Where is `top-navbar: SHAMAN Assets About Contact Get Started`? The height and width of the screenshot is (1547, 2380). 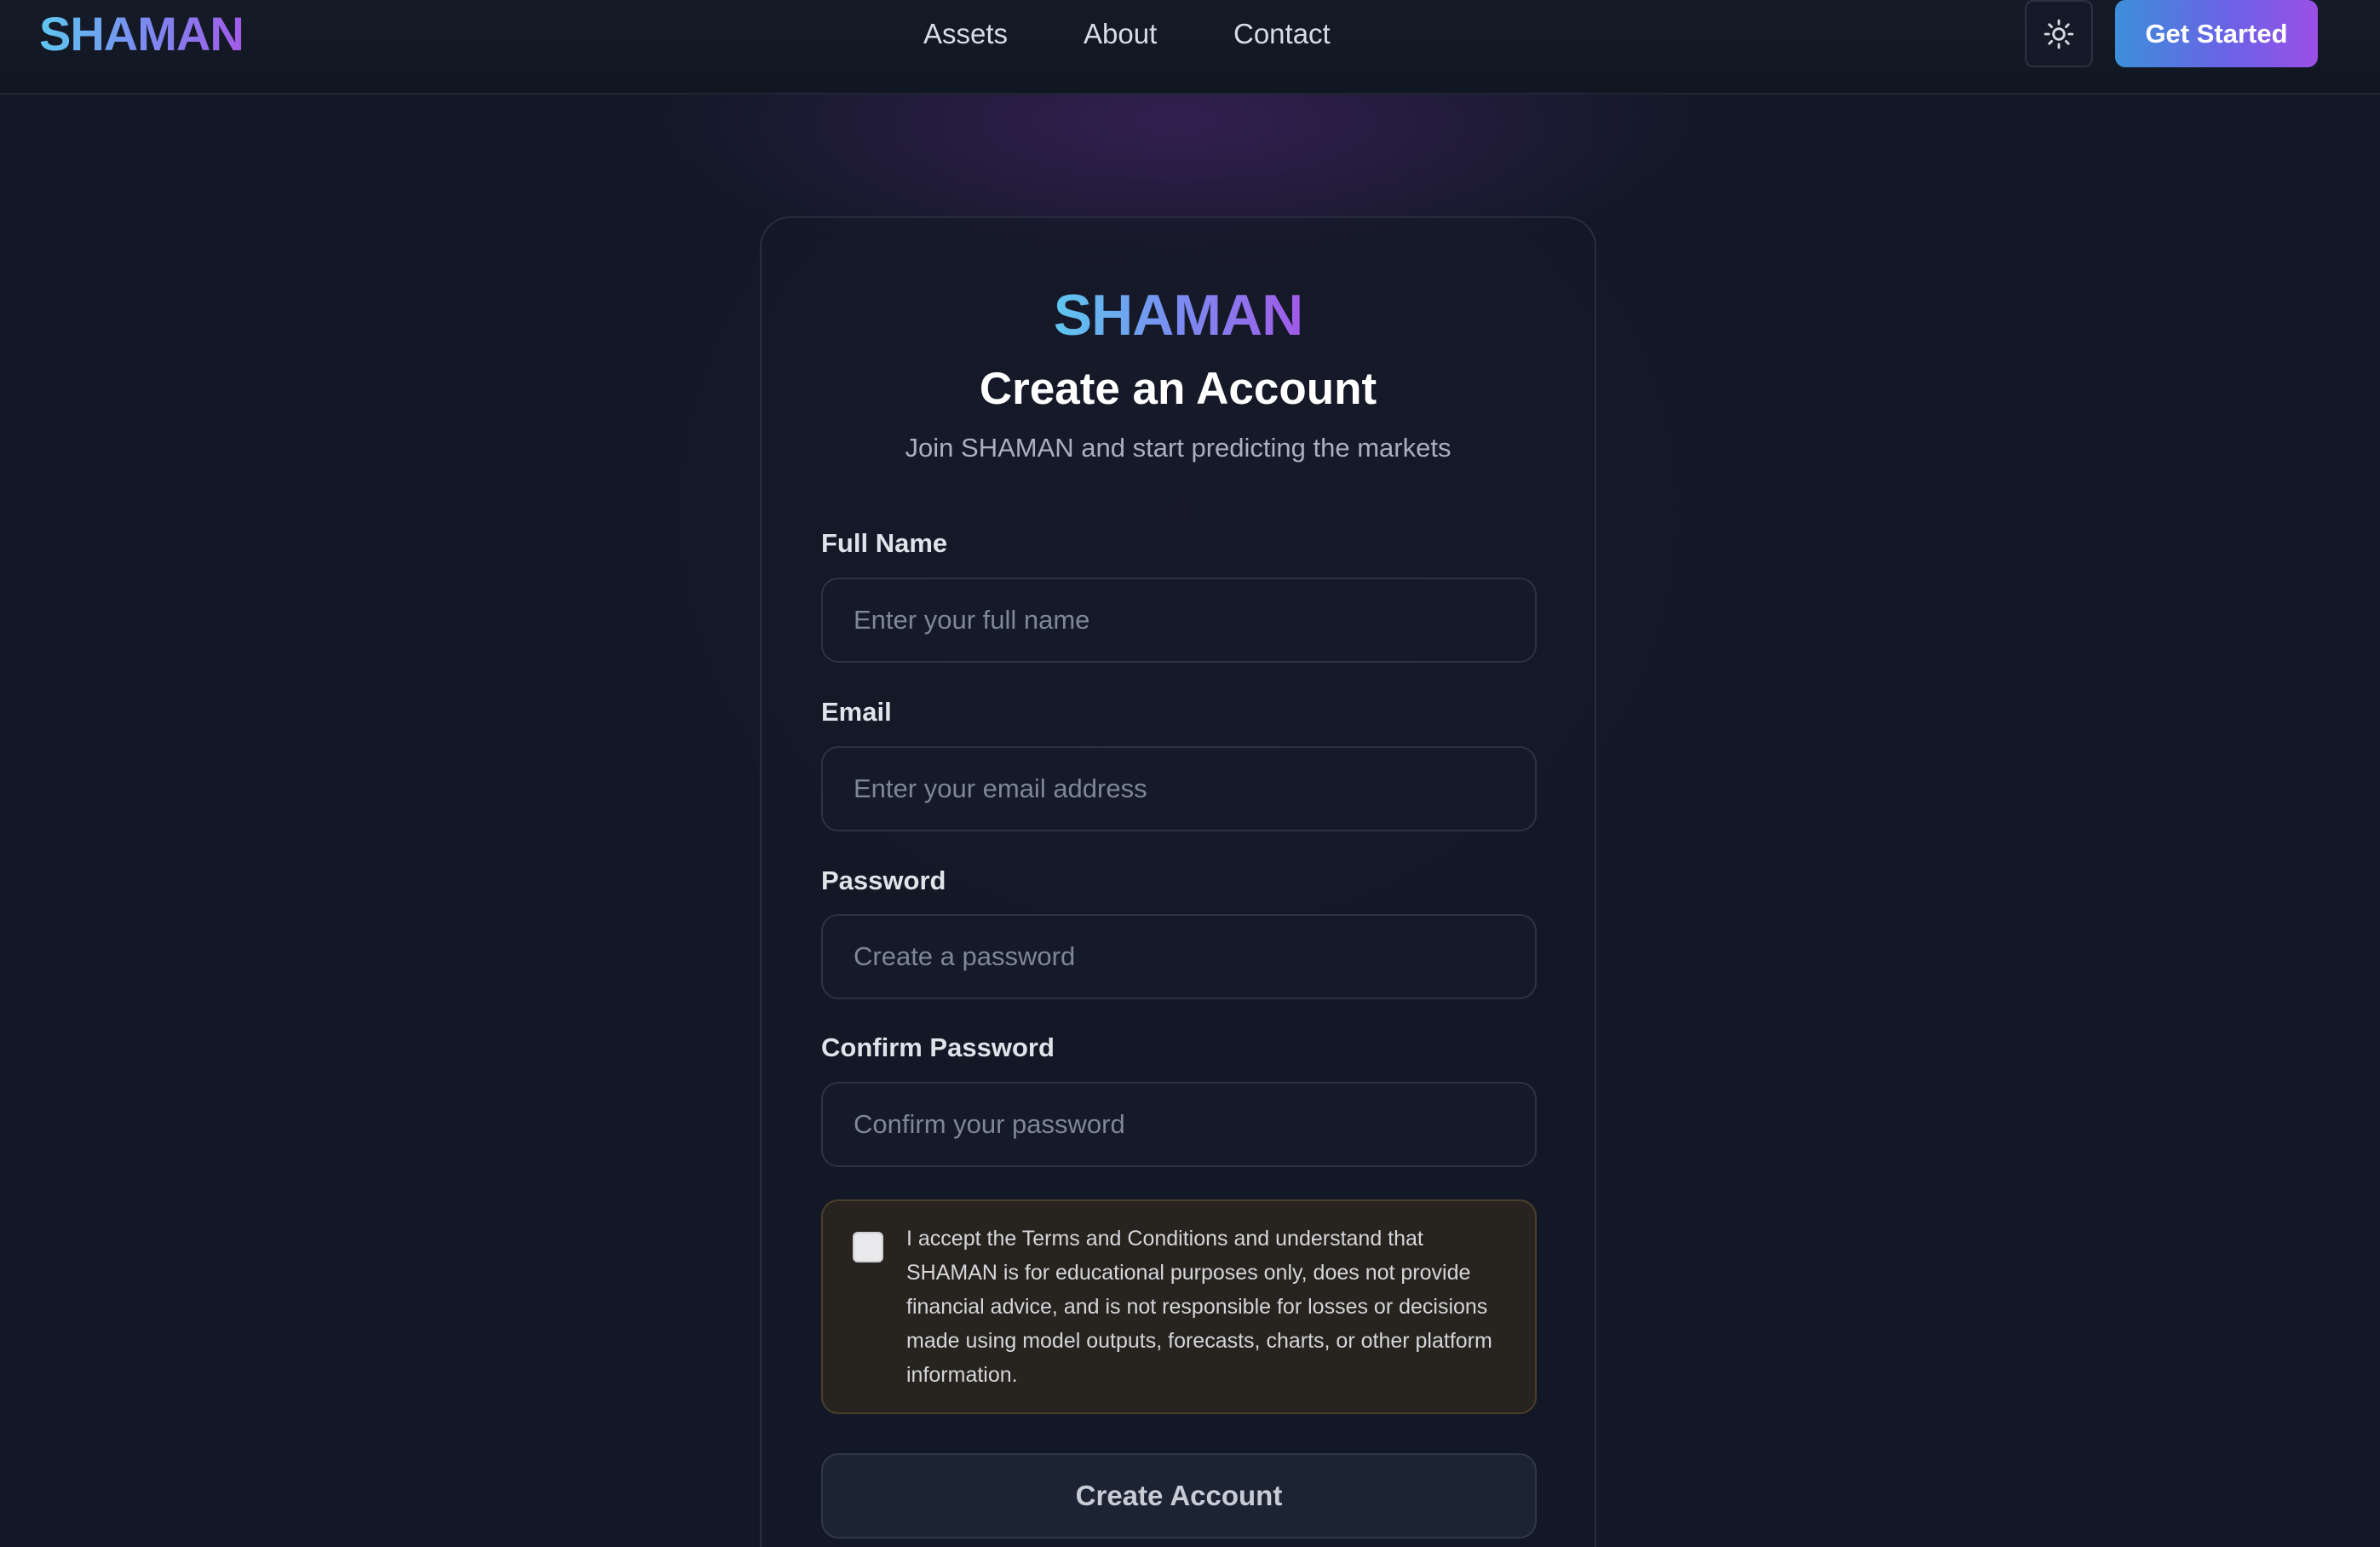
top-navbar: SHAMAN Assets About Contact Get Started is located at coordinates (1190, 47).